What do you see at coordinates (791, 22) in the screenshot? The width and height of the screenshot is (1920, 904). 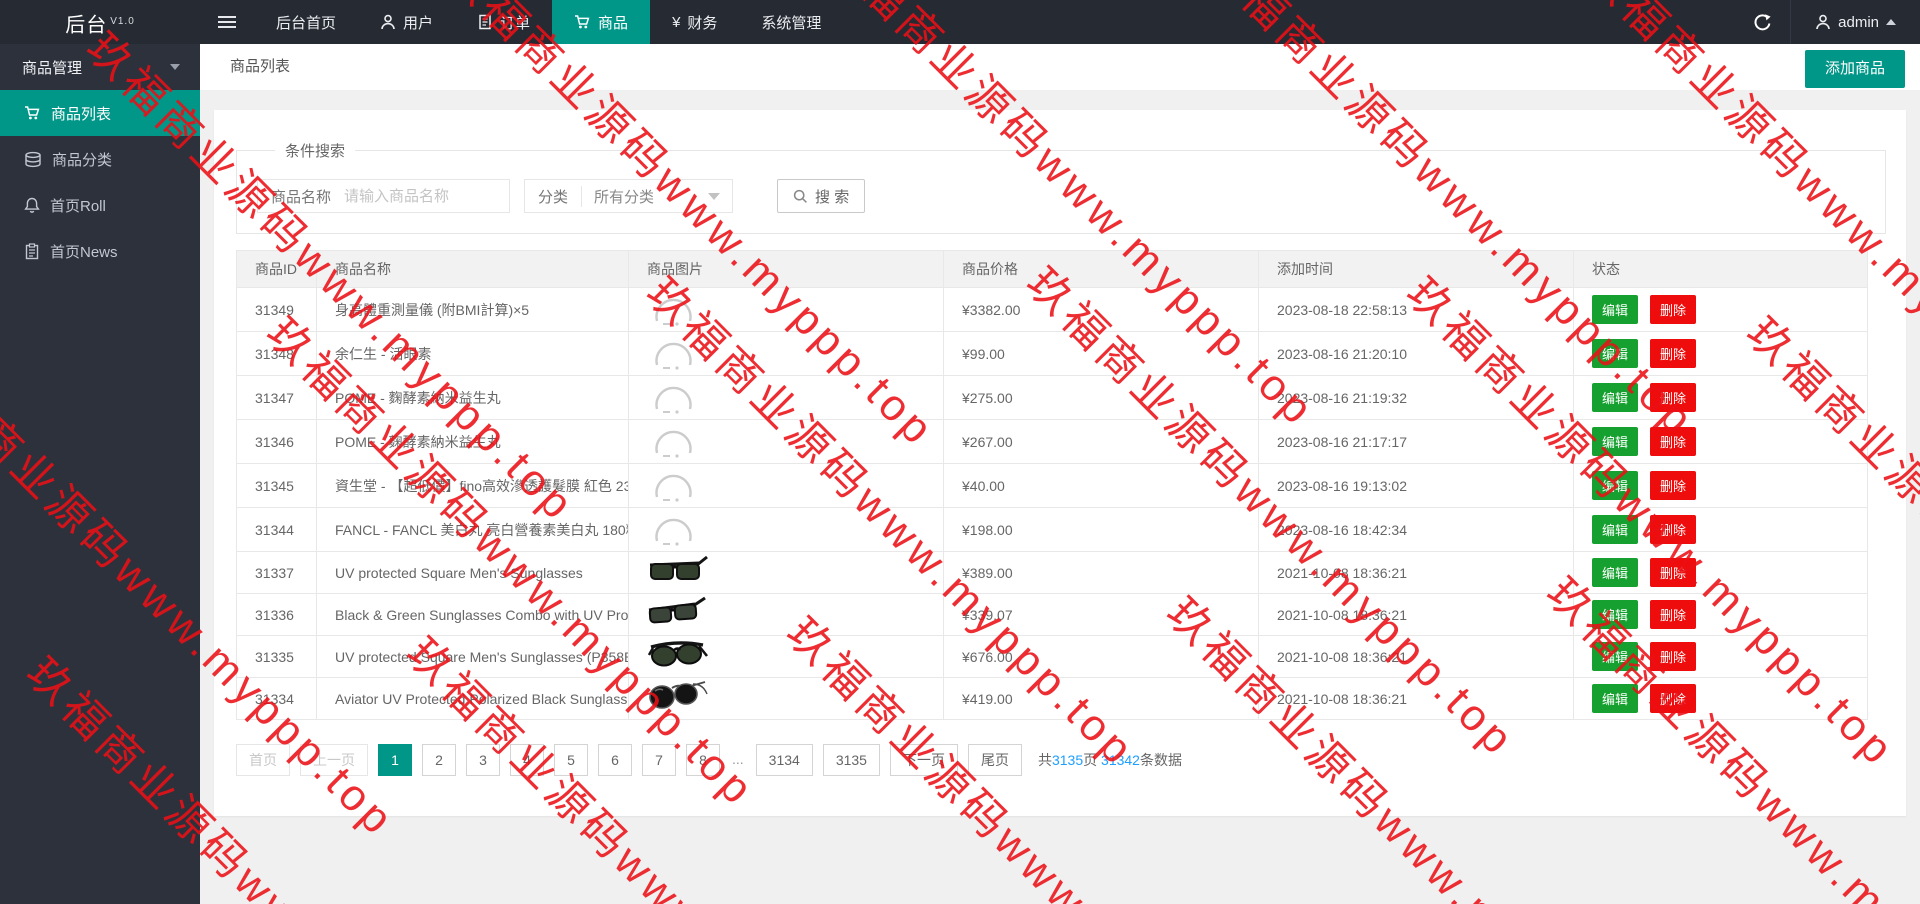 I see `nav-item-system: 系统管理` at bounding box center [791, 22].